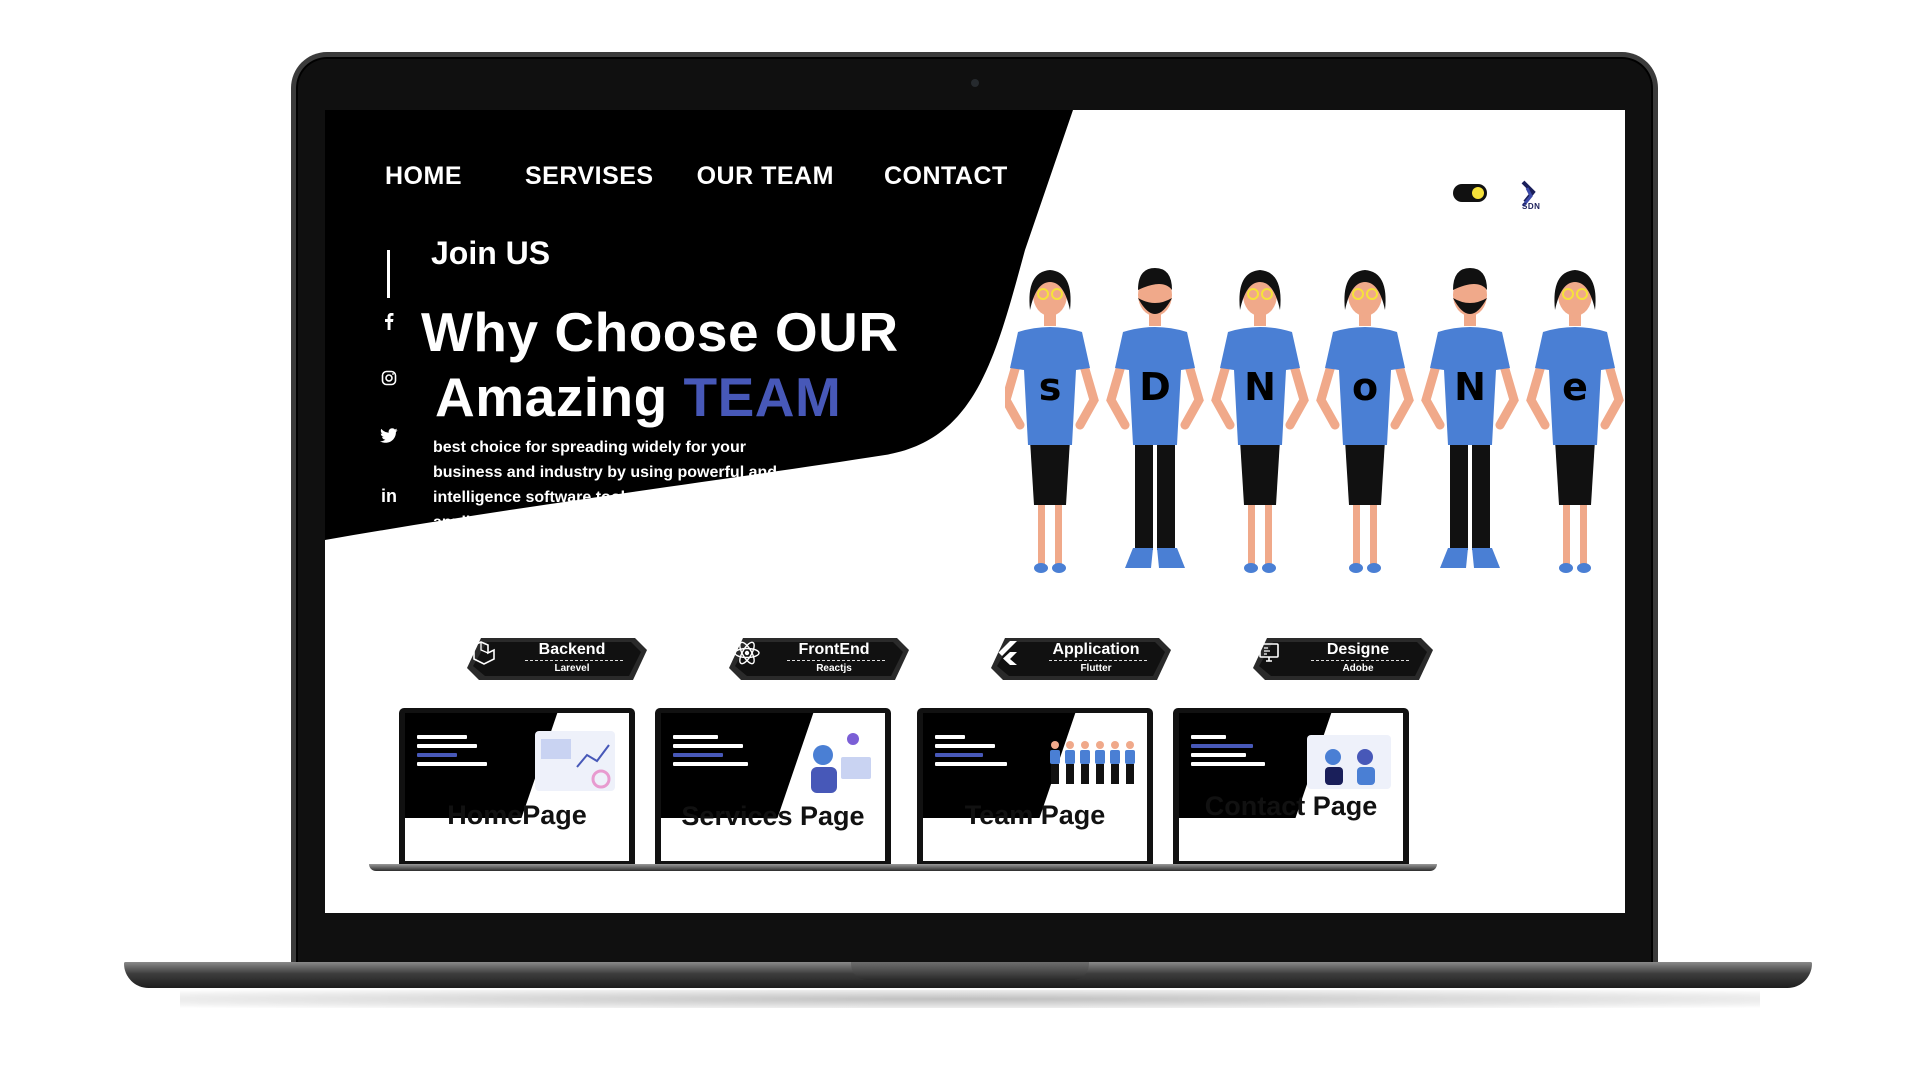 The image size is (1920, 1080). I want to click on hero-title-prefix: Amazing, so click(551, 397).